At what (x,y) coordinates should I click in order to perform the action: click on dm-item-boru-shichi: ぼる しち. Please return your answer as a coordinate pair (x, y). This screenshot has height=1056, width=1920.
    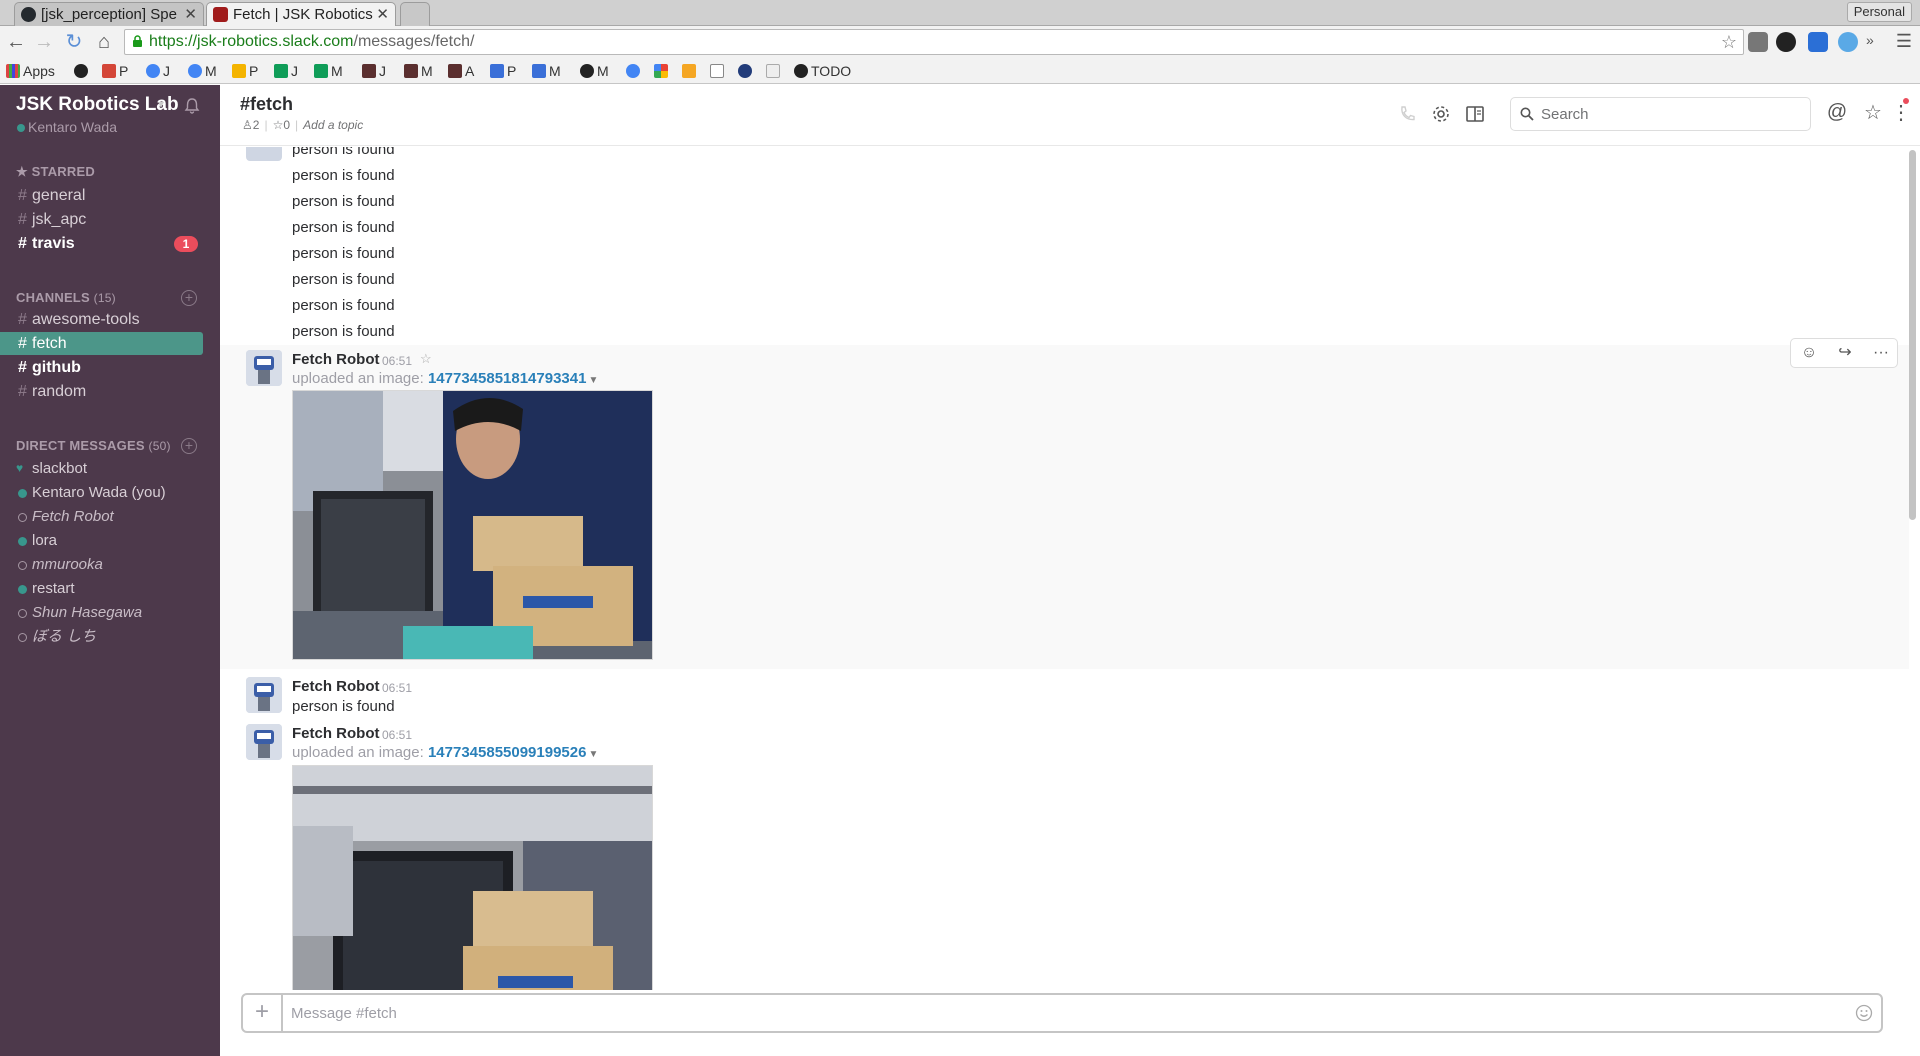
    Looking at the image, I should click on (101, 636).